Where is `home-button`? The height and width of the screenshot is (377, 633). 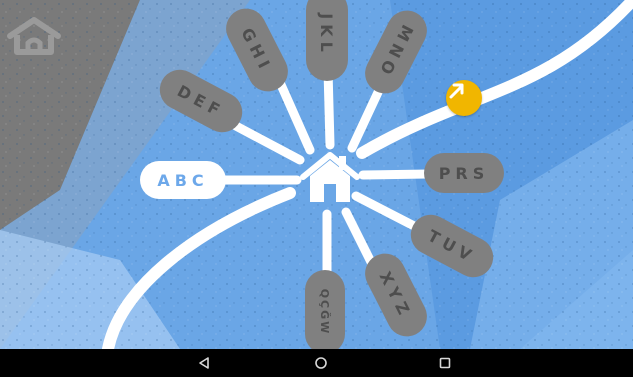
home-button is located at coordinates (34, 36).